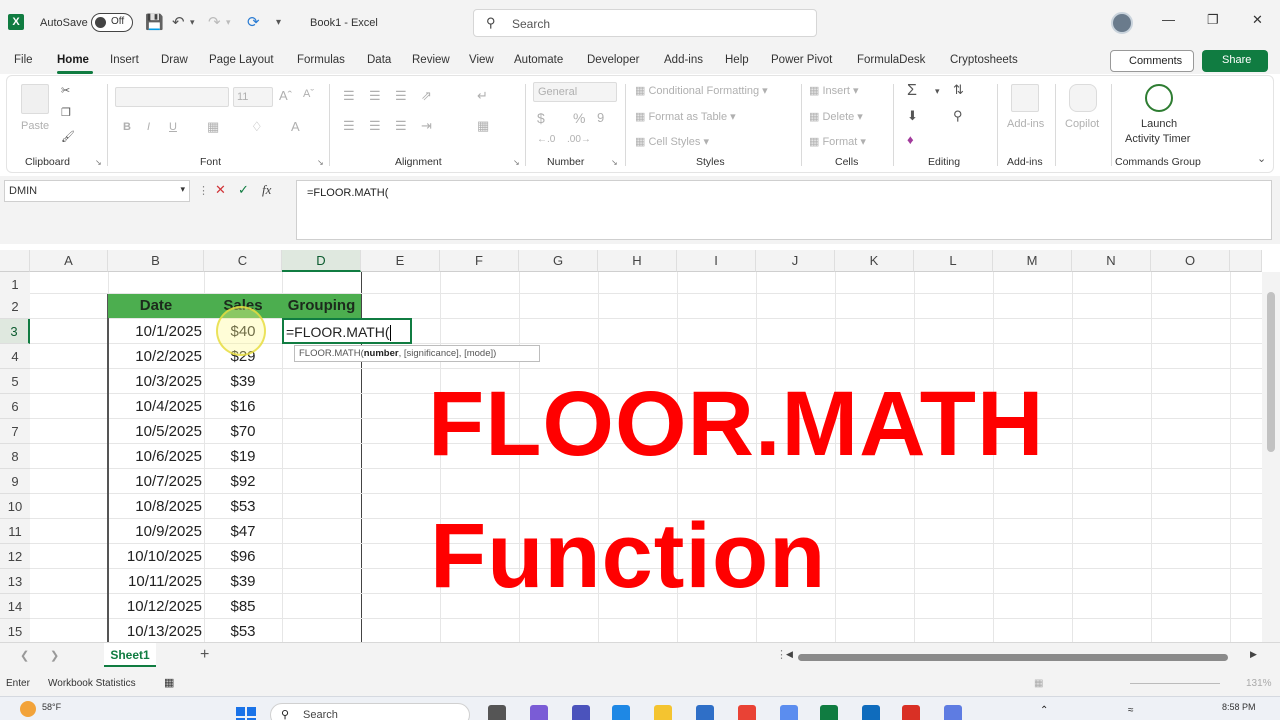  I want to click on date-cell: 10/4/2025, so click(155, 406).